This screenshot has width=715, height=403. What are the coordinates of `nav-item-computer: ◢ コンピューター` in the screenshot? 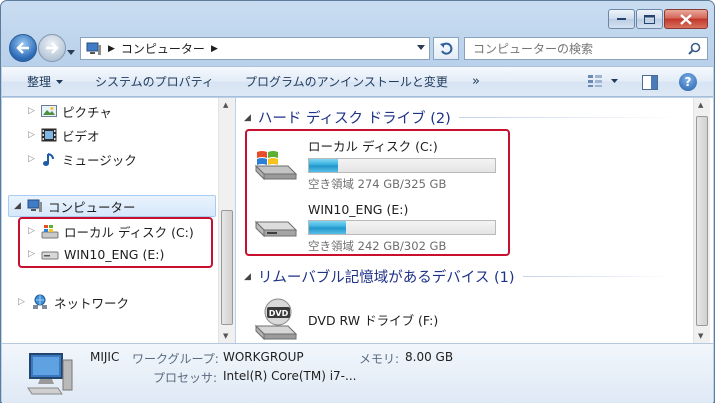 It's located at (112, 206).